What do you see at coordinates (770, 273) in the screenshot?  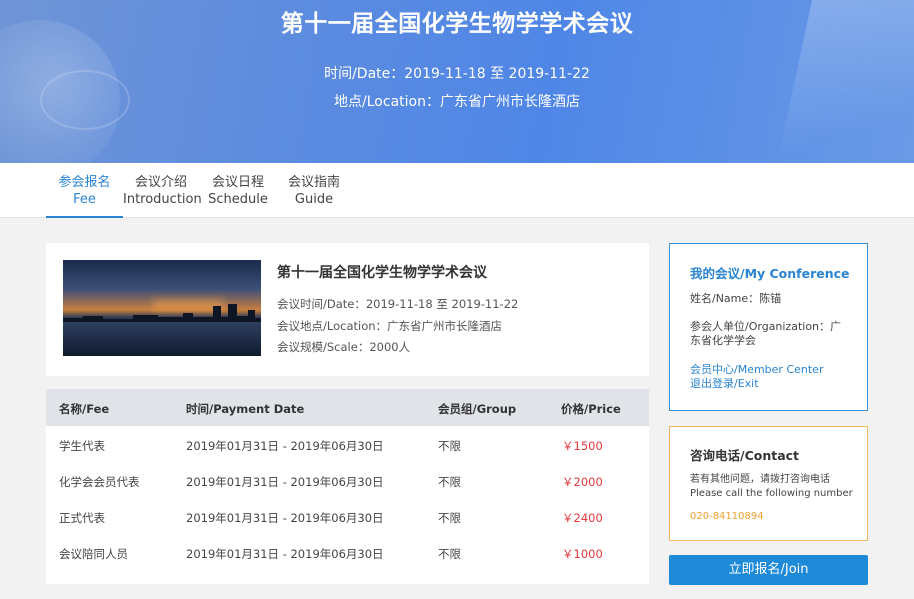 I see `my-conference-title: 我的会议/My Conference` at bounding box center [770, 273].